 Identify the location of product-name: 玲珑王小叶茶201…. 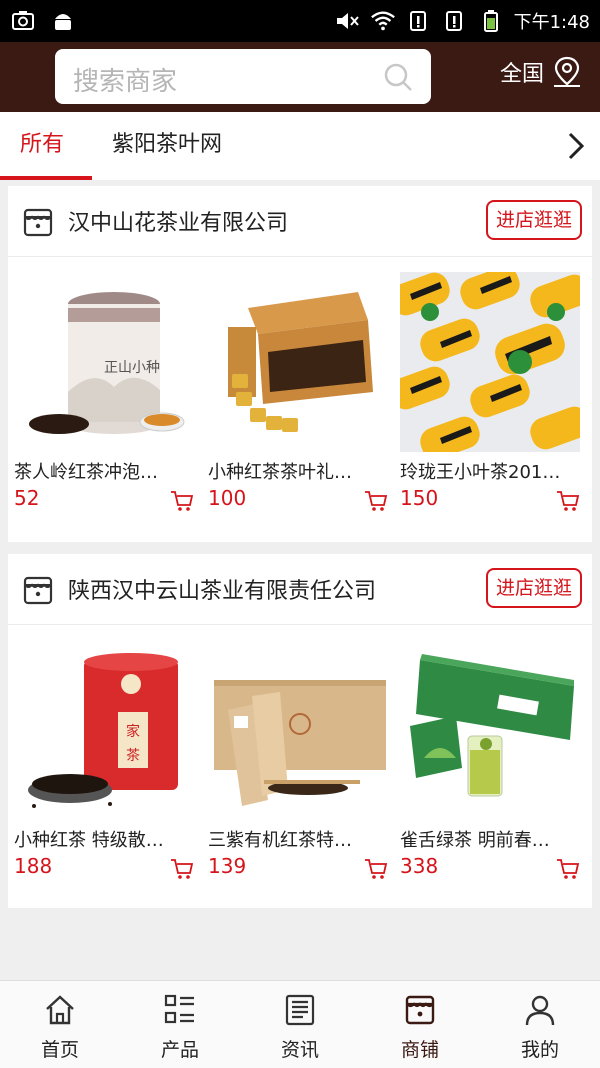
(489, 471).